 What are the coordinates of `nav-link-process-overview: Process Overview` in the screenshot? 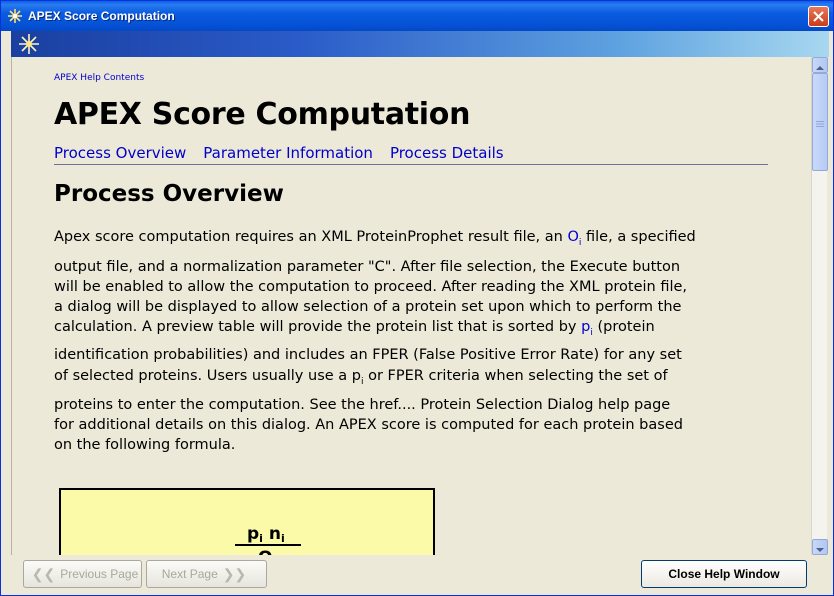 It's located at (120, 153).